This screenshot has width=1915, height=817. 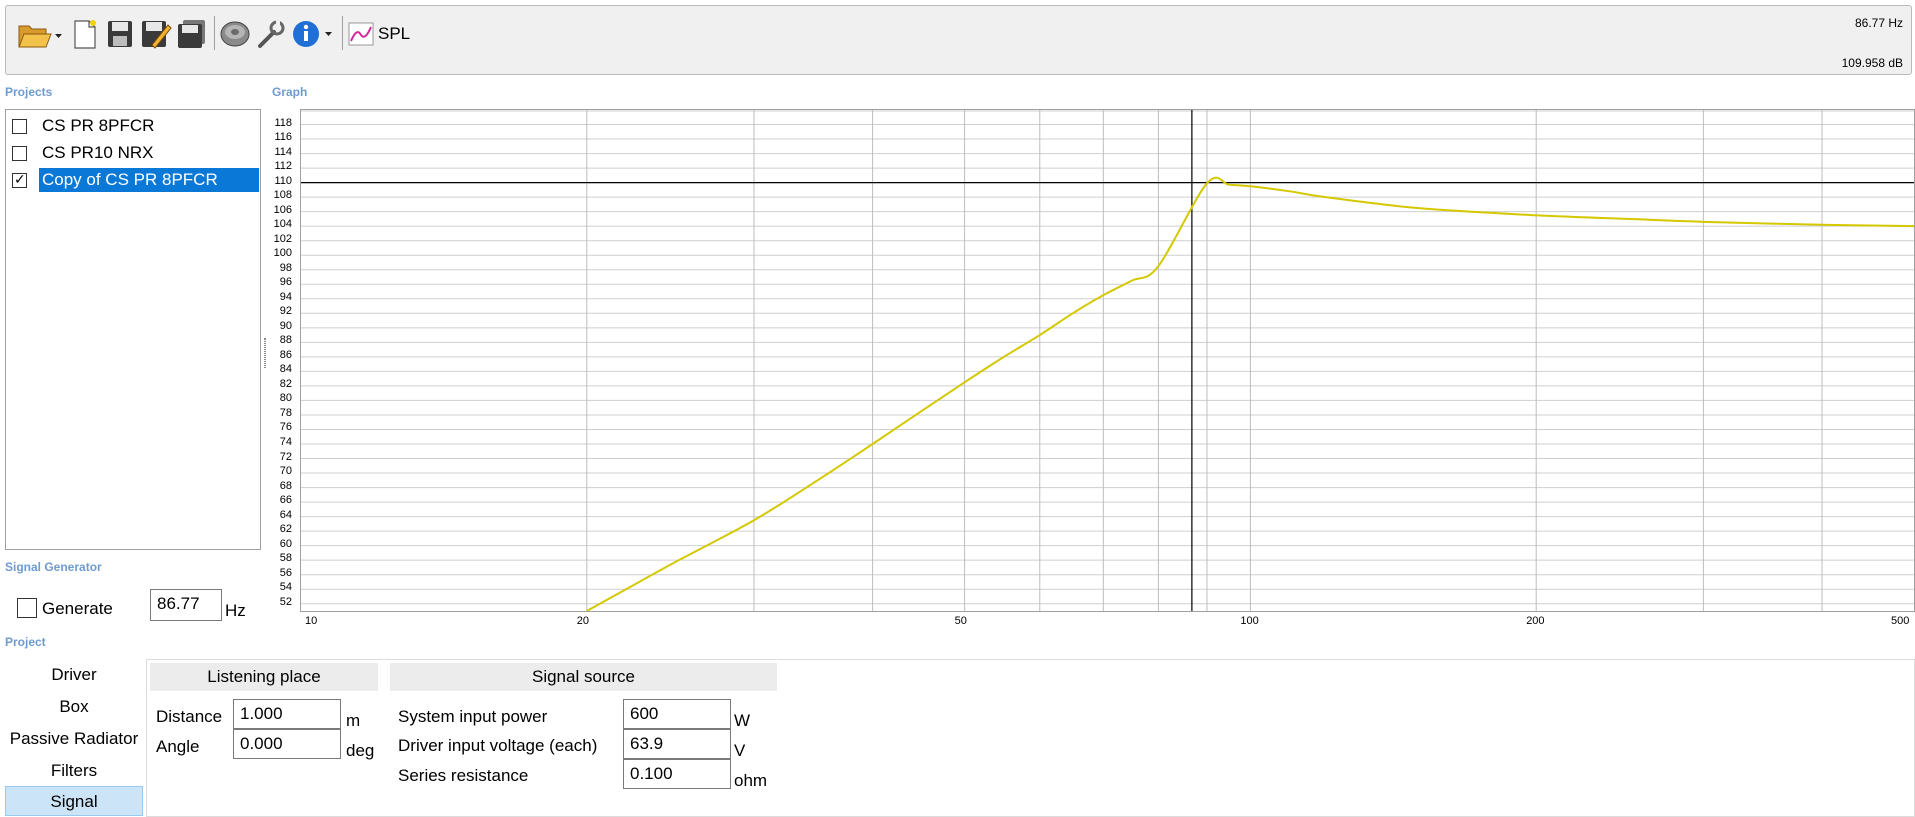 What do you see at coordinates (285, 500) in the screenshot?
I see `y-tick-label: 66` at bounding box center [285, 500].